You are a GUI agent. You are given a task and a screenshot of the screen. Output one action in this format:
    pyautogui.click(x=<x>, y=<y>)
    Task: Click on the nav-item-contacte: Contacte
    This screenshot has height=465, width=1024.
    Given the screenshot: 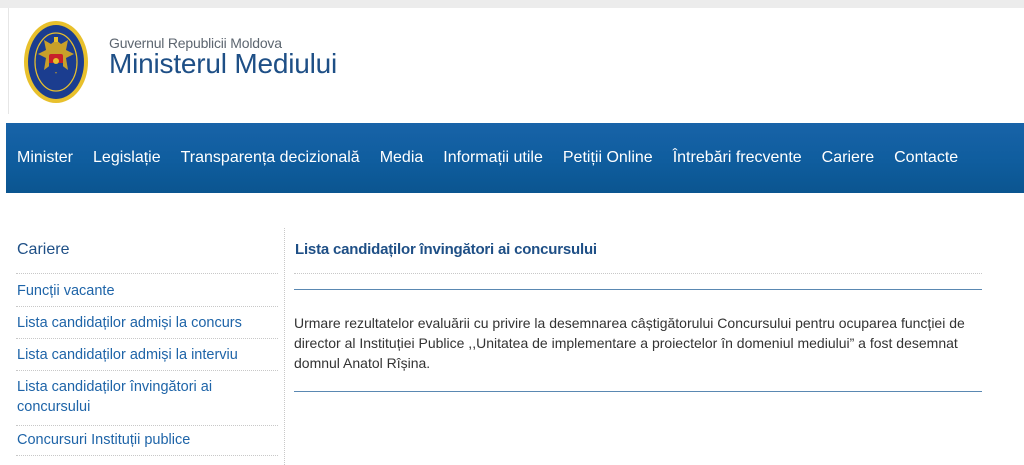 What is the action you would take?
    pyautogui.click(x=926, y=158)
    